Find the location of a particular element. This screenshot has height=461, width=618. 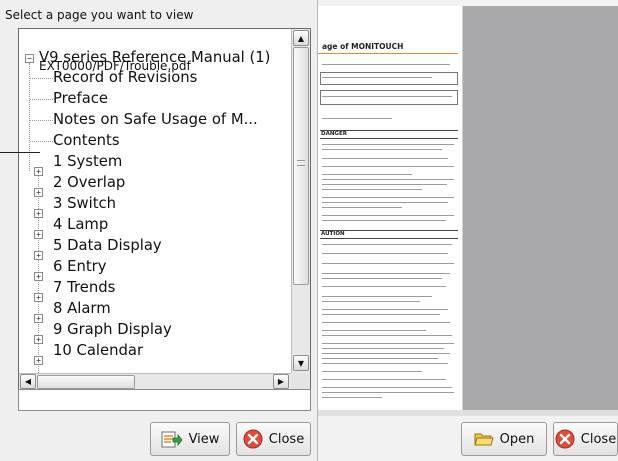

close-button-label: Close is located at coordinates (286, 439).